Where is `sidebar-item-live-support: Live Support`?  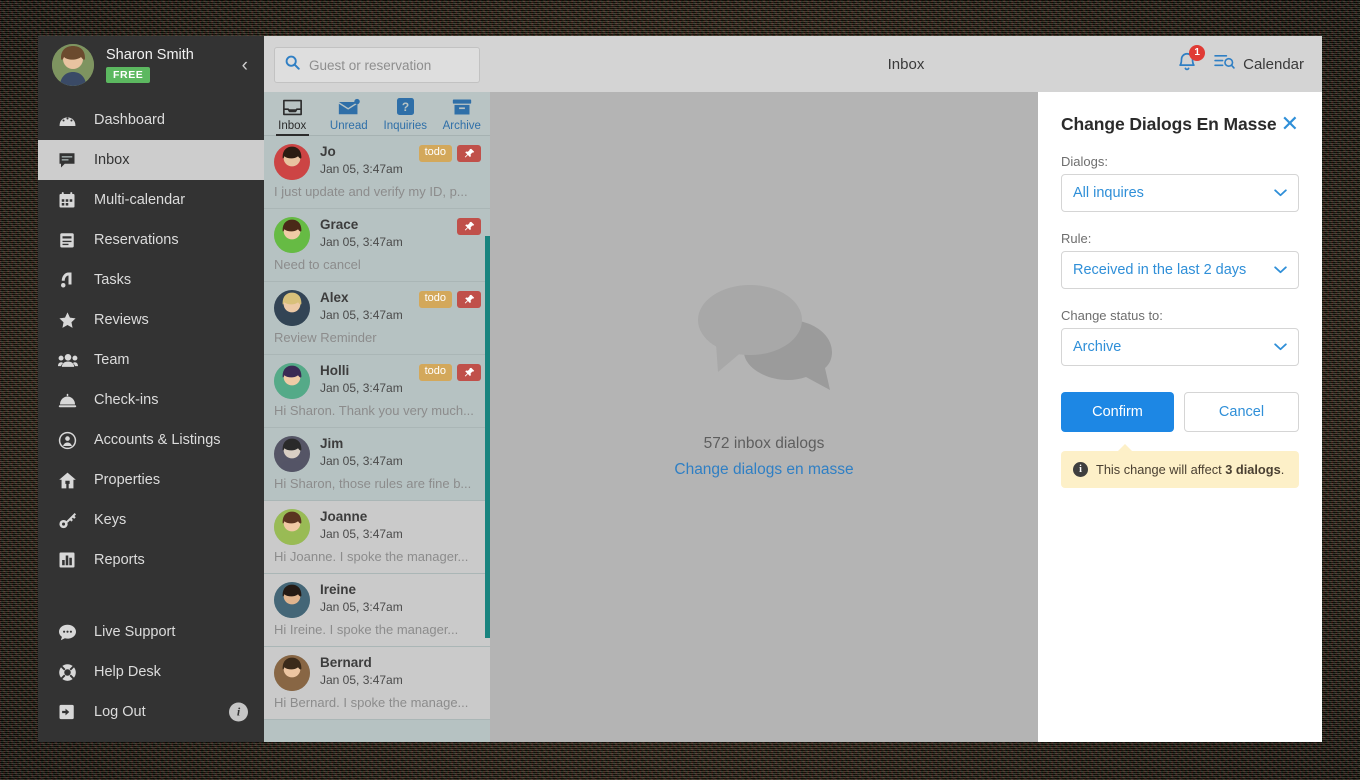 sidebar-item-live-support: Live Support is located at coordinates (151, 632).